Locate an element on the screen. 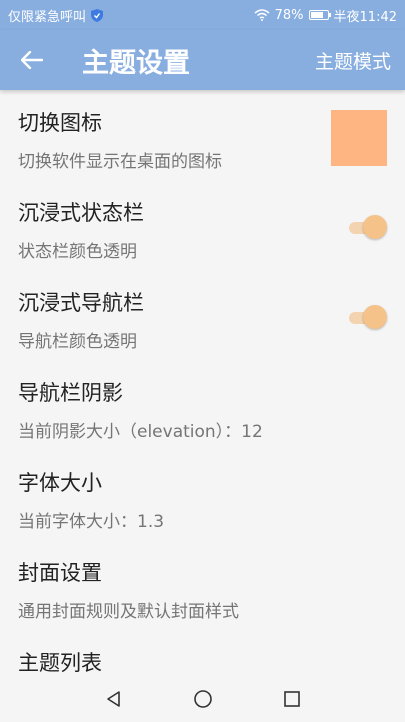  setting-font-size: 字体大小 当前字体大小：1.3 is located at coordinates (202, 497).